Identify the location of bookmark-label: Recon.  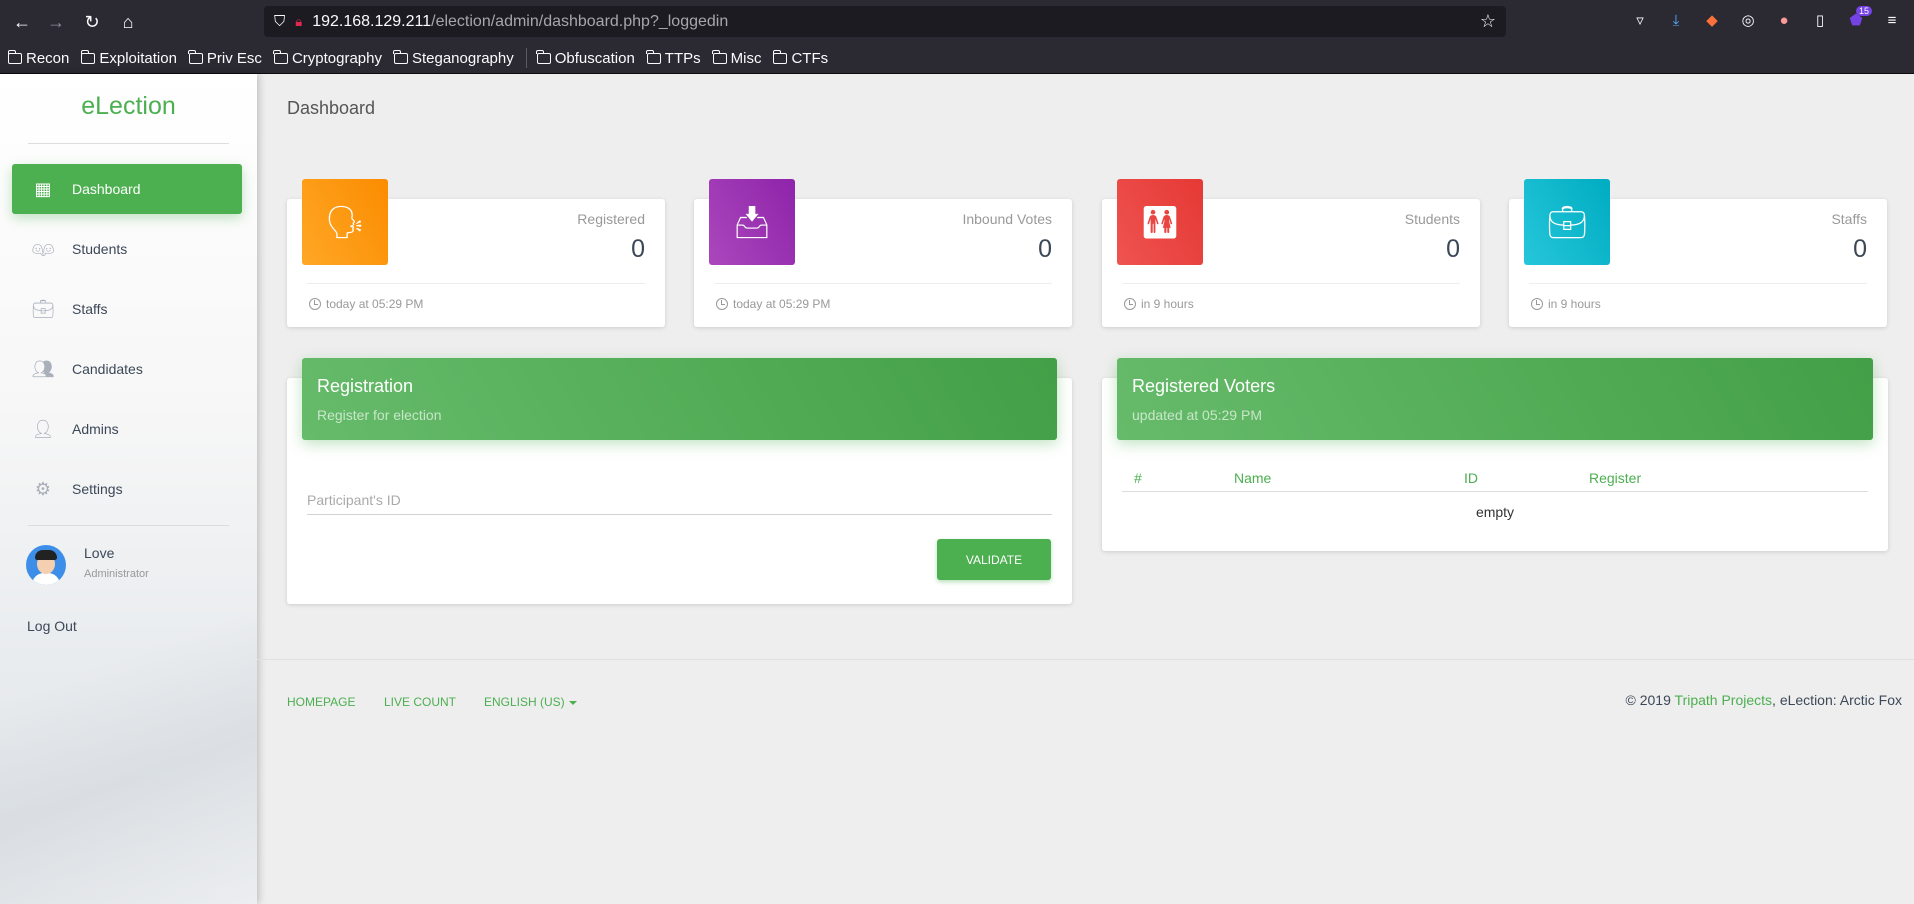
(48, 58).